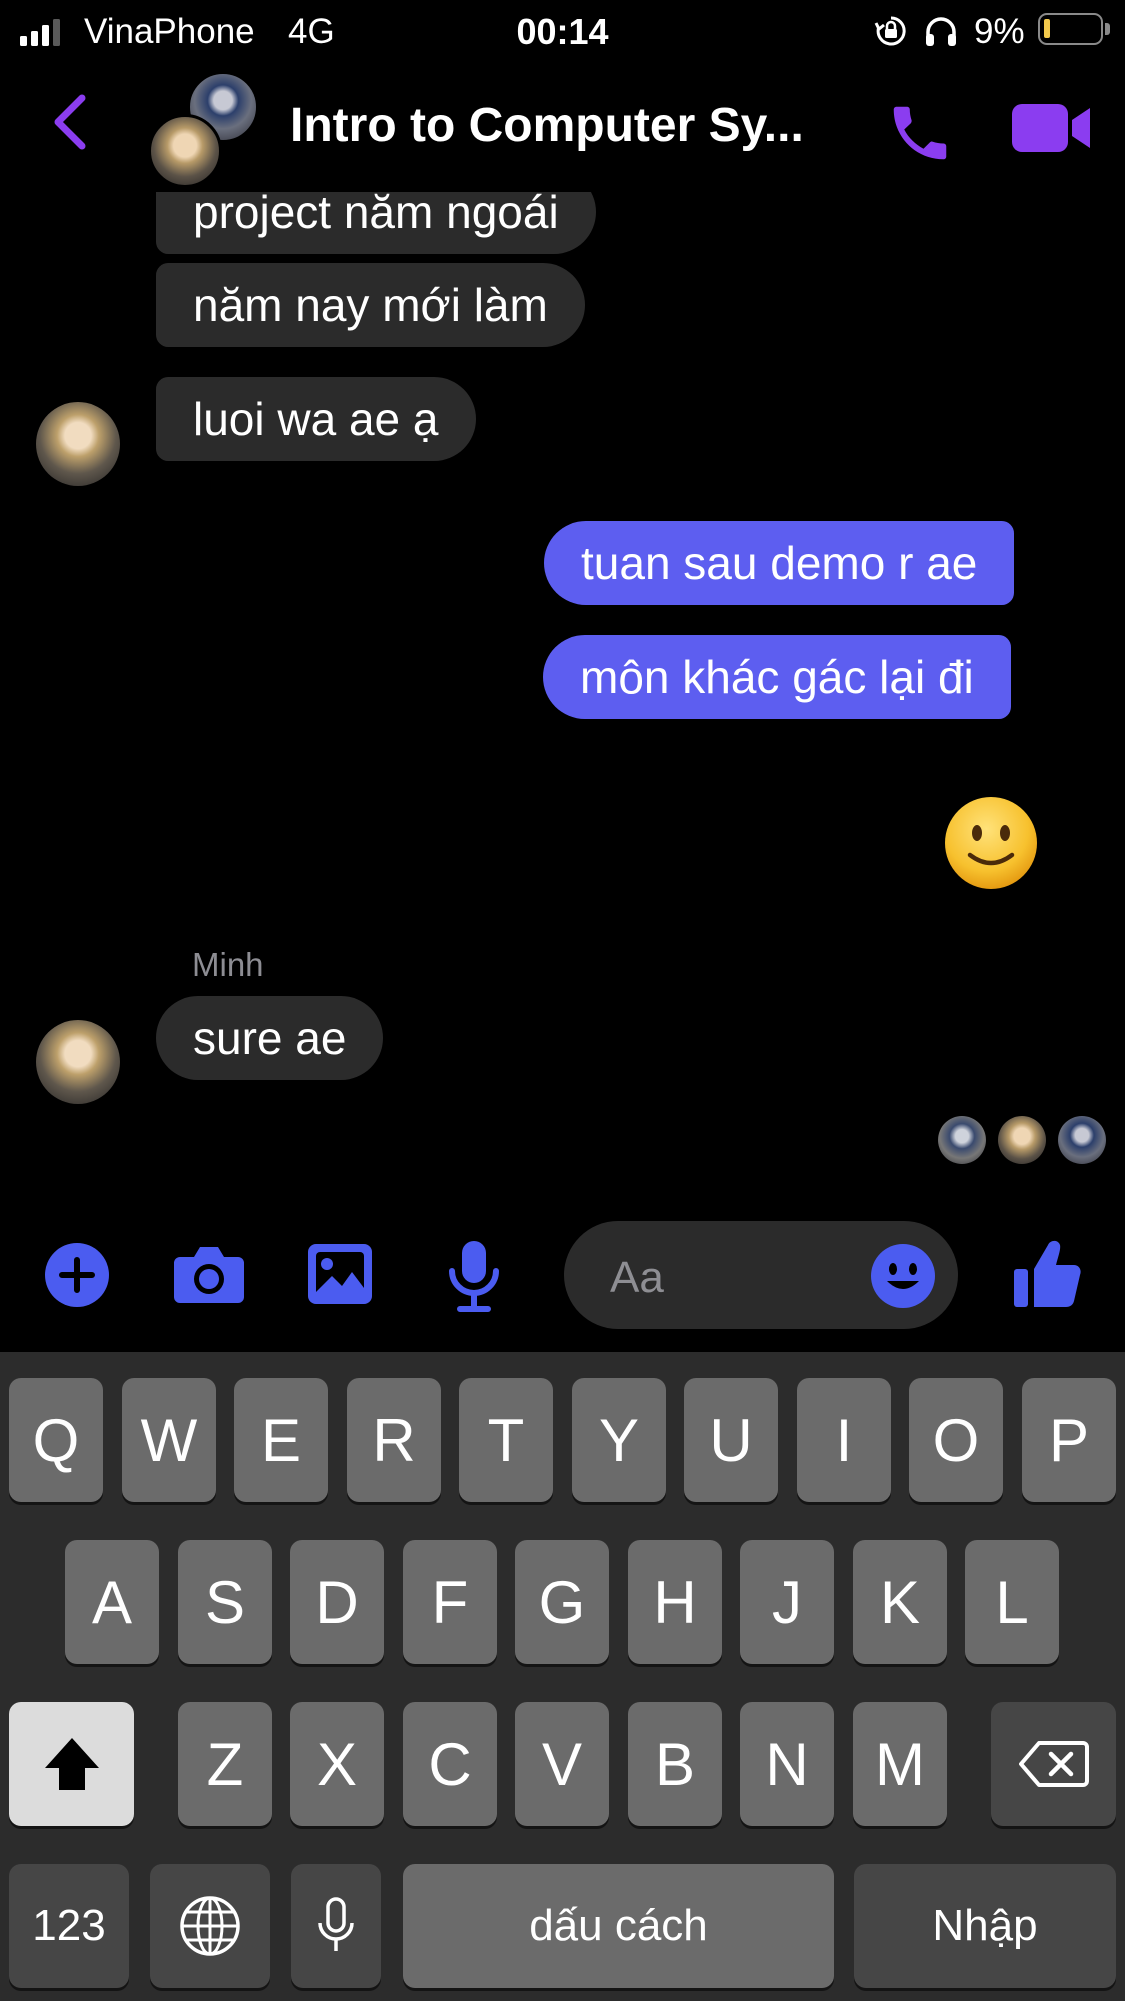 The image size is (1125, 2001). Describe the element at coordinates (70, 122) in the screenshot. I see `back-chevron-icon` at that location.